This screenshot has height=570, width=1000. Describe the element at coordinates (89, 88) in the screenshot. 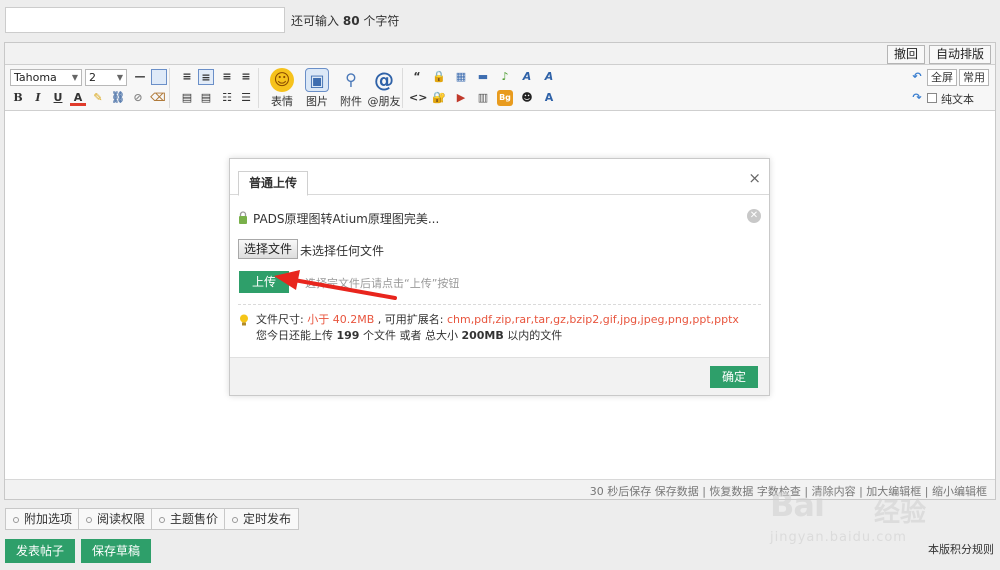

I see `font-tool-group: Tahoma ▼ 2 ▼ — B I U A ✎ ⛓ ⊘ ⌫` at that location.